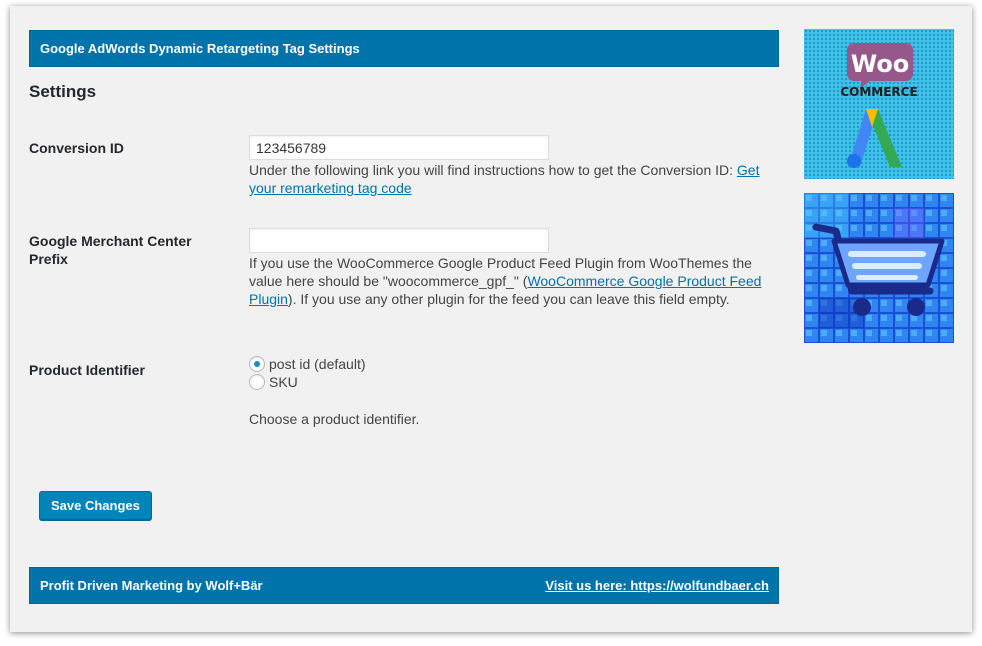  I want to click on shopping-cart-image, so click(879, 268).